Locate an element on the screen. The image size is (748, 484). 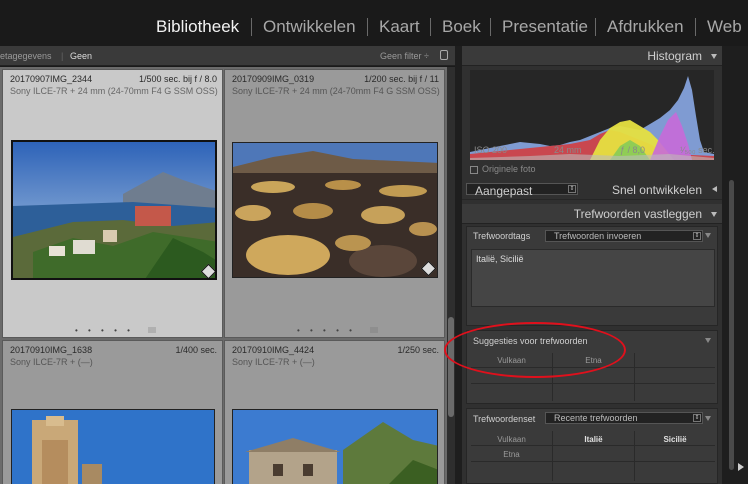
module-library: Bibliotheek is located at coordinates (197, 27).